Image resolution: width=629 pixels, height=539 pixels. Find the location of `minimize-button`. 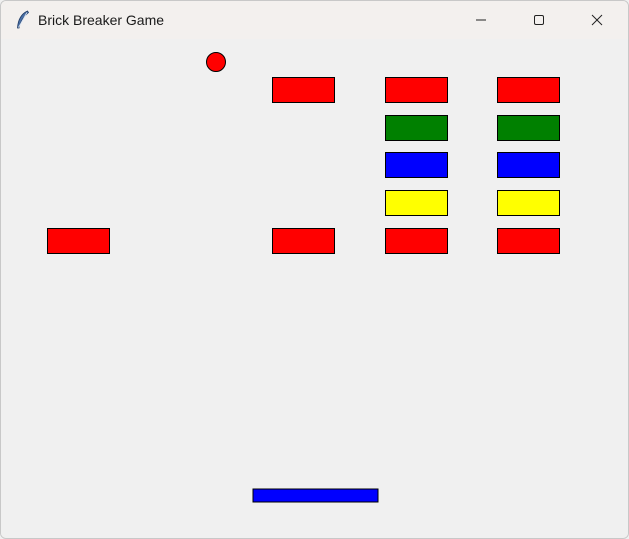

minimize-button is located at coordinates (481, 20).